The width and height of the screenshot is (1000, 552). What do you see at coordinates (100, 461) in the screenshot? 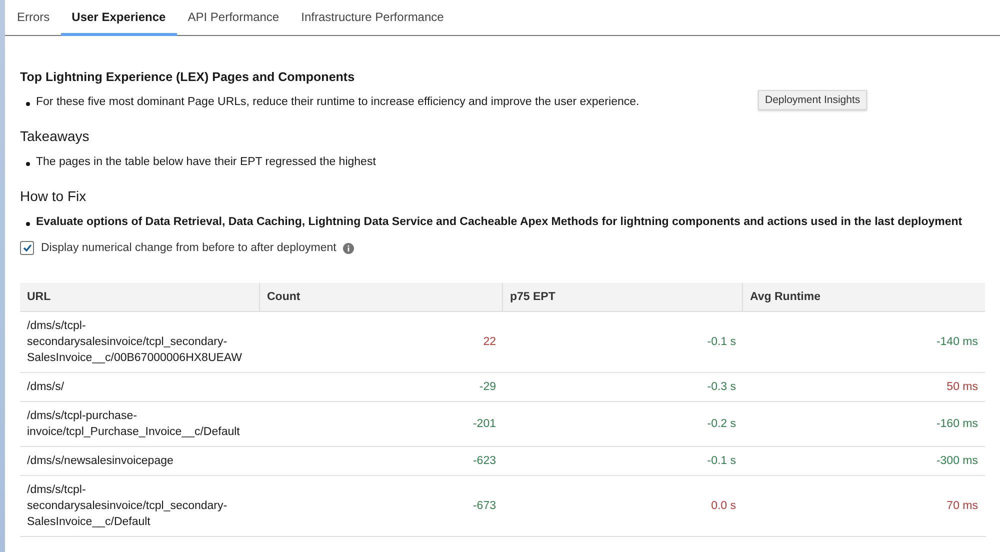
I see `table-cell-text: /dms/s/newsalesinvoicepage` at bounding box center [100, 461].